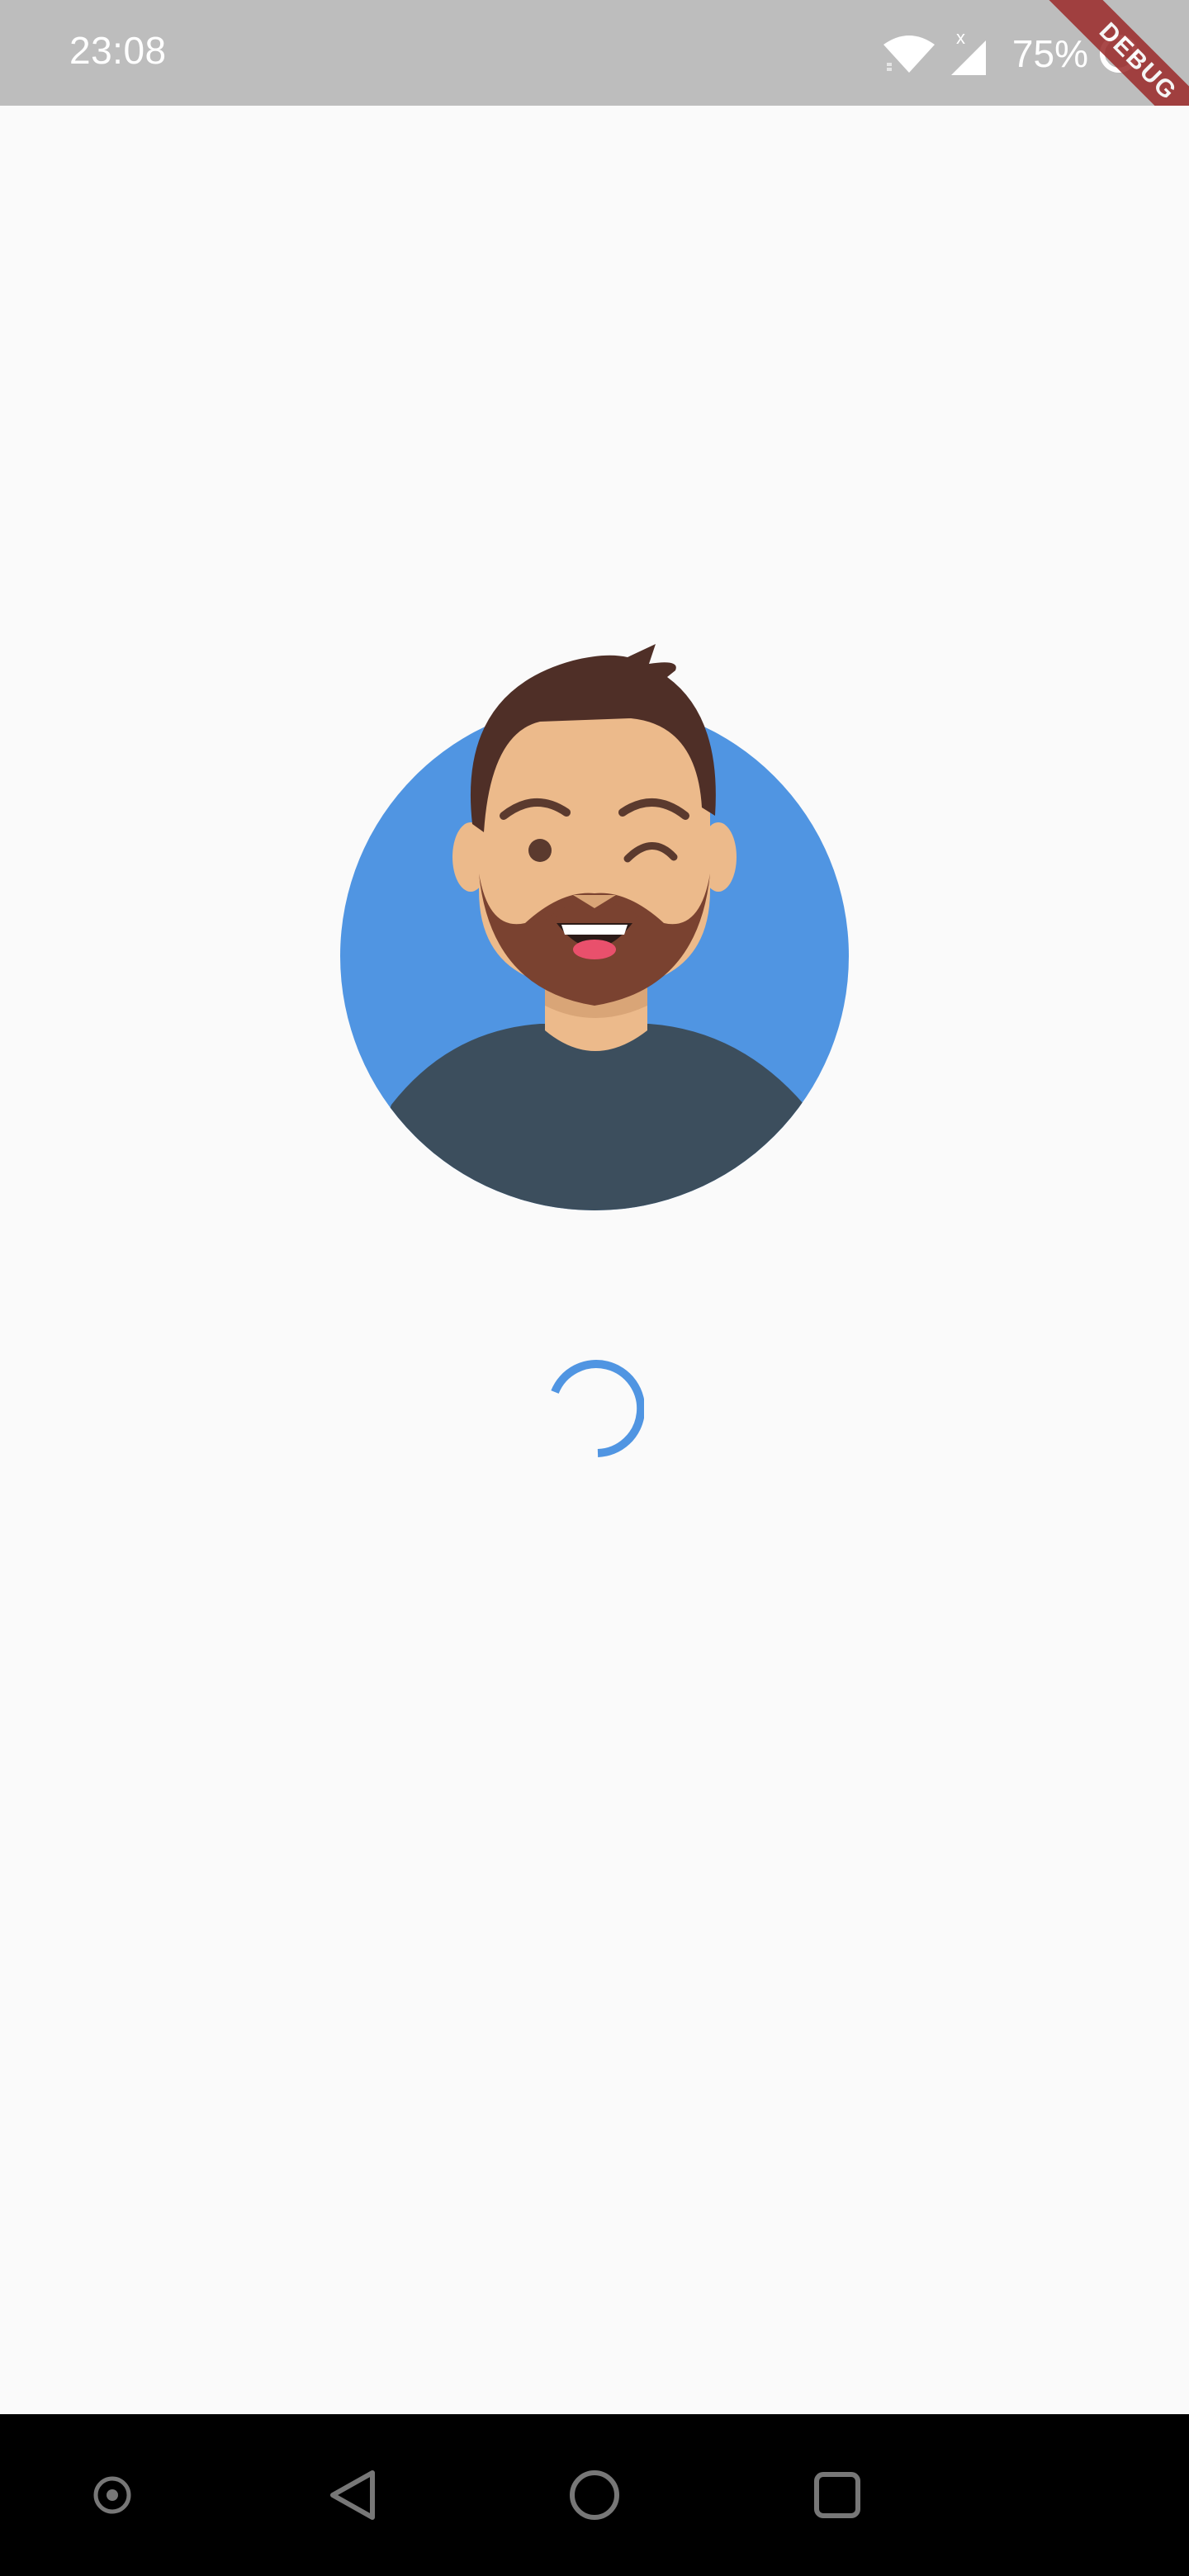 Image resolution: width=1189 pixels, height=2576 pixels. What do you see at coordinates (837, 2495) in the screenshot?
I see `recents-icon` at bounding box center [837, 2495].